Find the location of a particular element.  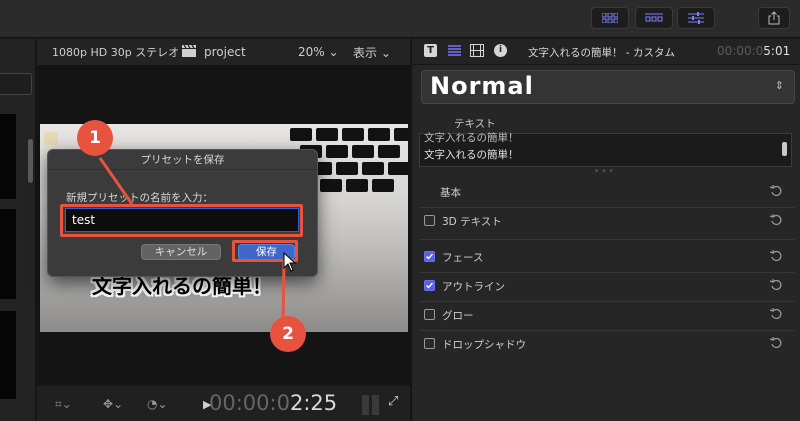

crop-menu: ⌗⌄ is located at coordinates (63, 404).